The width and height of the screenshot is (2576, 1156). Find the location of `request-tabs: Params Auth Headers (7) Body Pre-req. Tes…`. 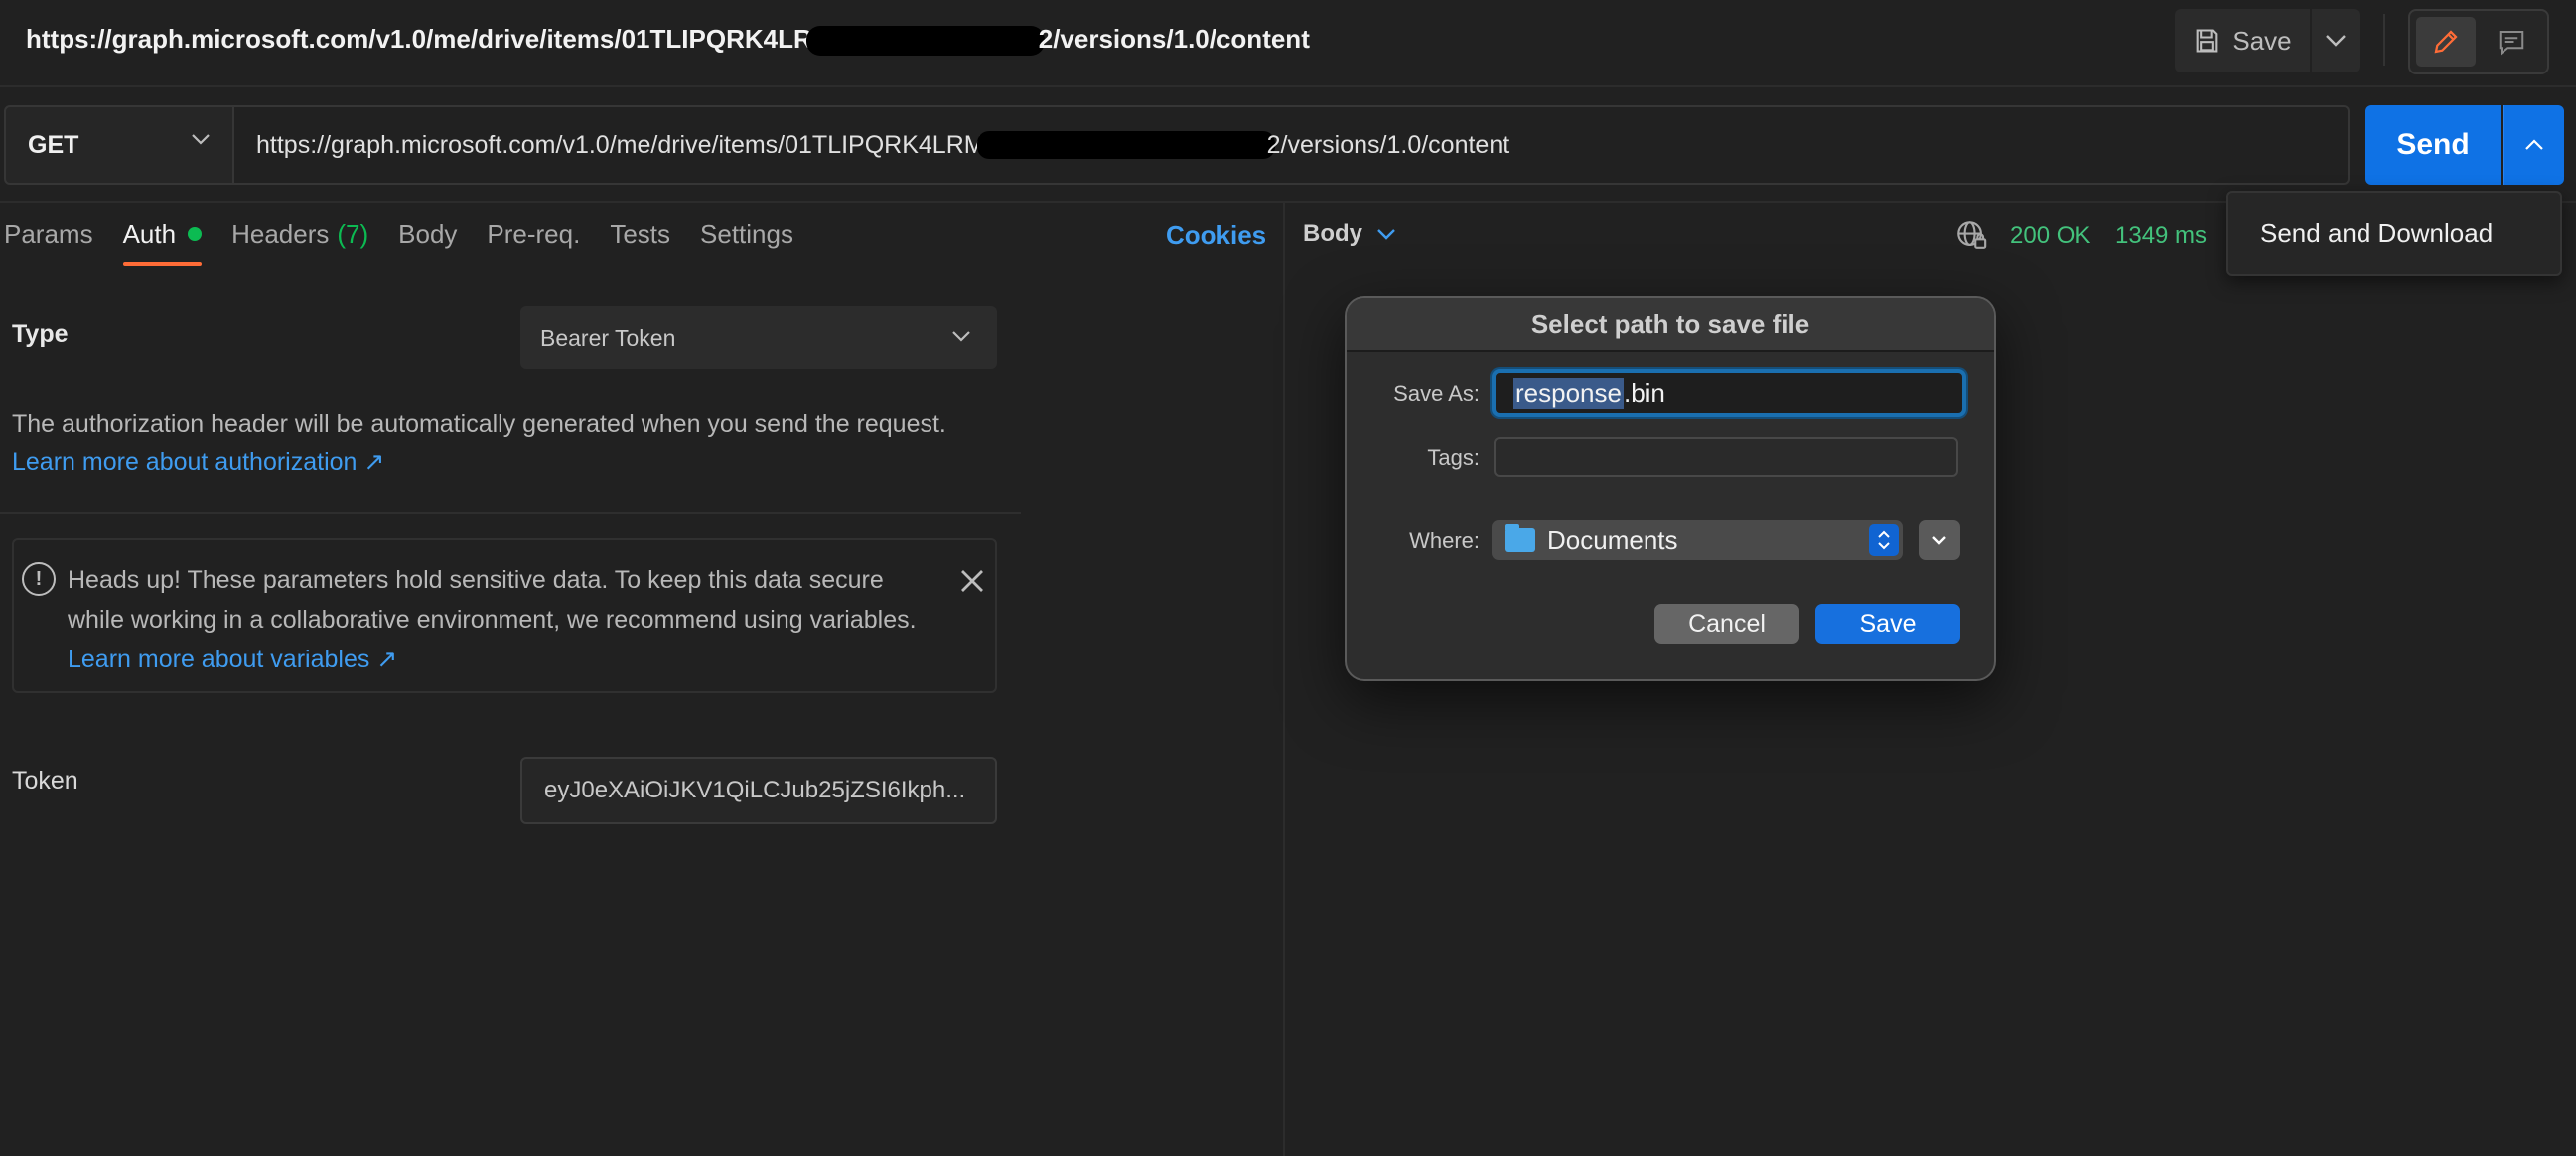

request-tabs: Params Auth Headers (7) Body Pre-req. Tes… is located at coordinates (413, 242).